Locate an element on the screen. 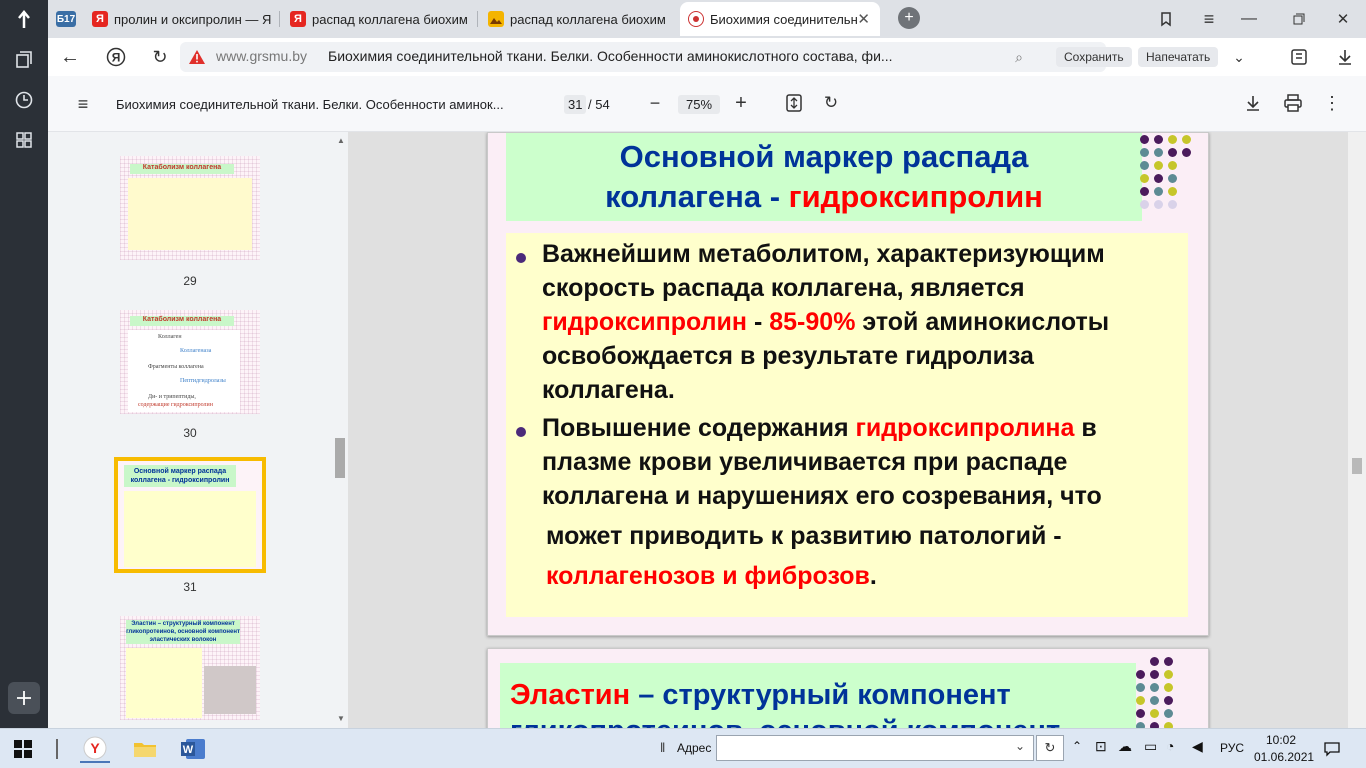 The height and width of the screenshot is (768, 1366). collections-icon is located at coordinates (24, 60).